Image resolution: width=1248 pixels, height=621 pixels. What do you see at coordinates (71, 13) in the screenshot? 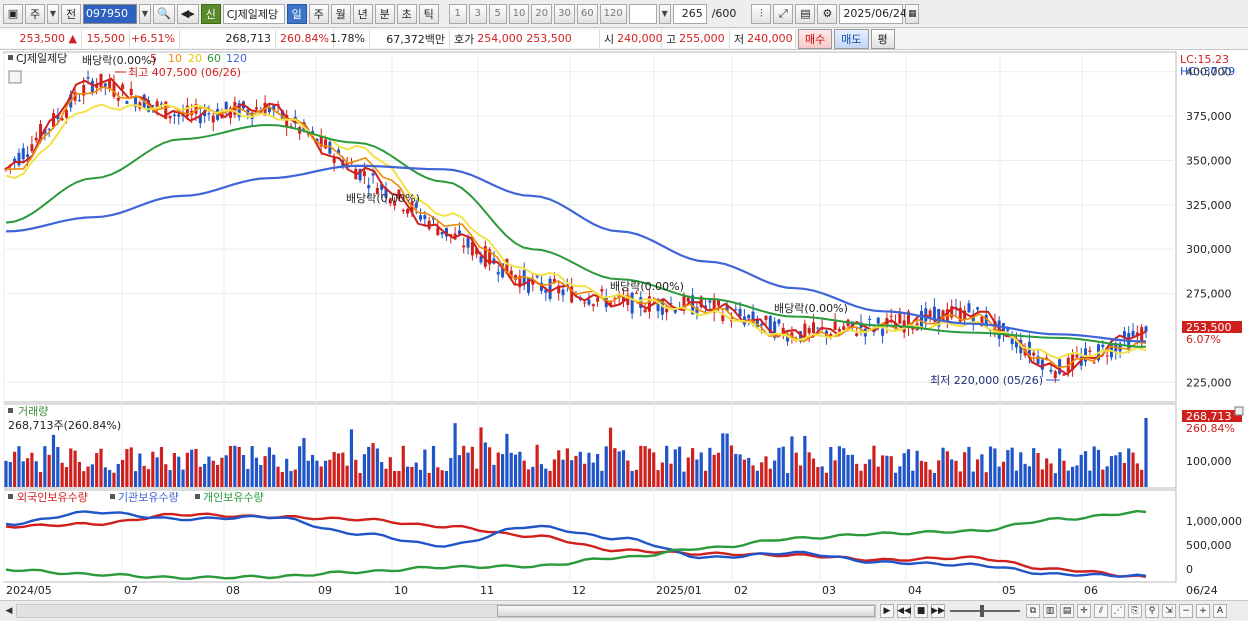
I see `prev-button: 전` at bounding box center [71, 13].